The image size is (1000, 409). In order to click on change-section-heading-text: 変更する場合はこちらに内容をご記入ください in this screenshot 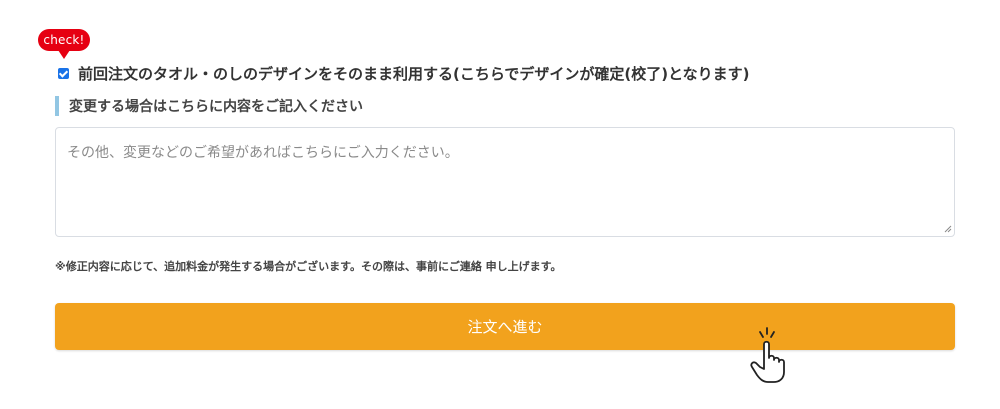, I will do `click(216, 107)`.